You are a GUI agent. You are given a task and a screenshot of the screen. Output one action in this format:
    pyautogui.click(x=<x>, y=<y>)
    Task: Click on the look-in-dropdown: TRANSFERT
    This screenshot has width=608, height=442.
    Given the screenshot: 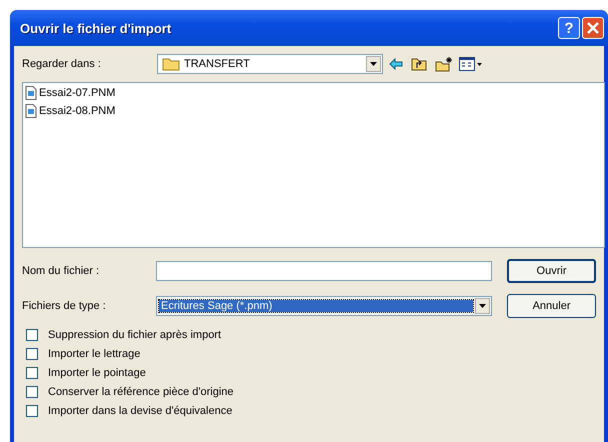 What is the action you would take?
    pyautogui.click(x=270, y=64)
    